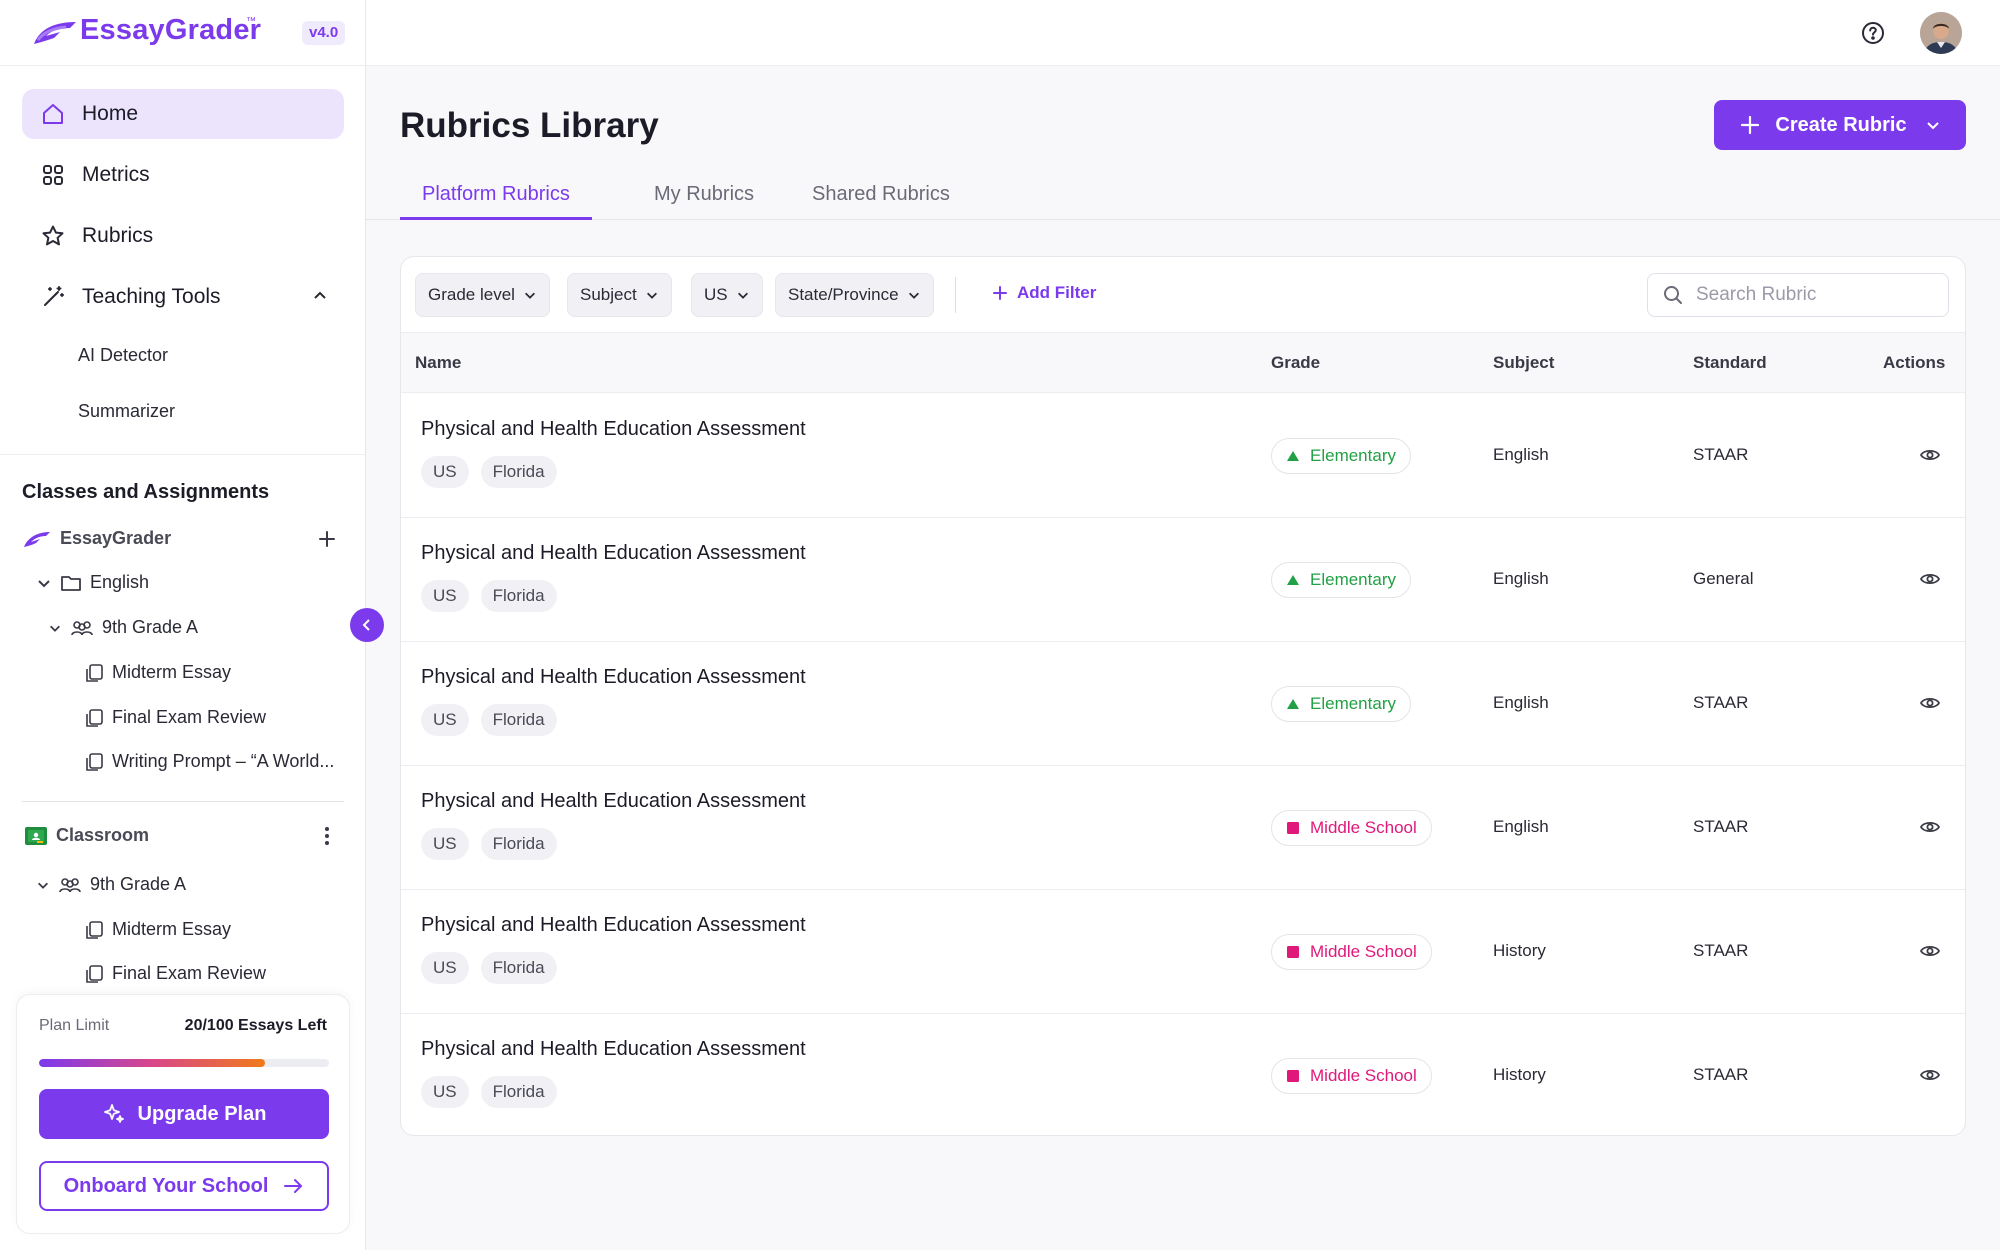 The image size is (2000, 1250). What do you see at coordinates (327, 539) in the screenshot?
I see `add-plus-icon` at bounding box center [327, 539].